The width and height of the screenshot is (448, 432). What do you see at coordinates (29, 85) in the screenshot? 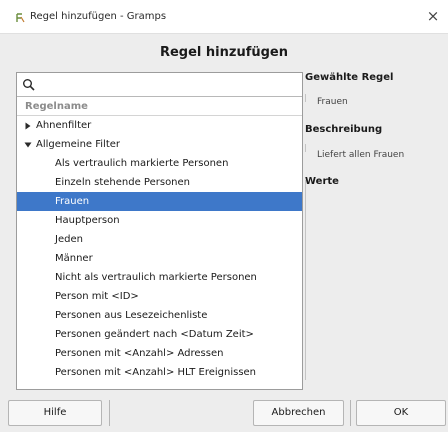
I see `search-icon` at bounding box center [29, 85].